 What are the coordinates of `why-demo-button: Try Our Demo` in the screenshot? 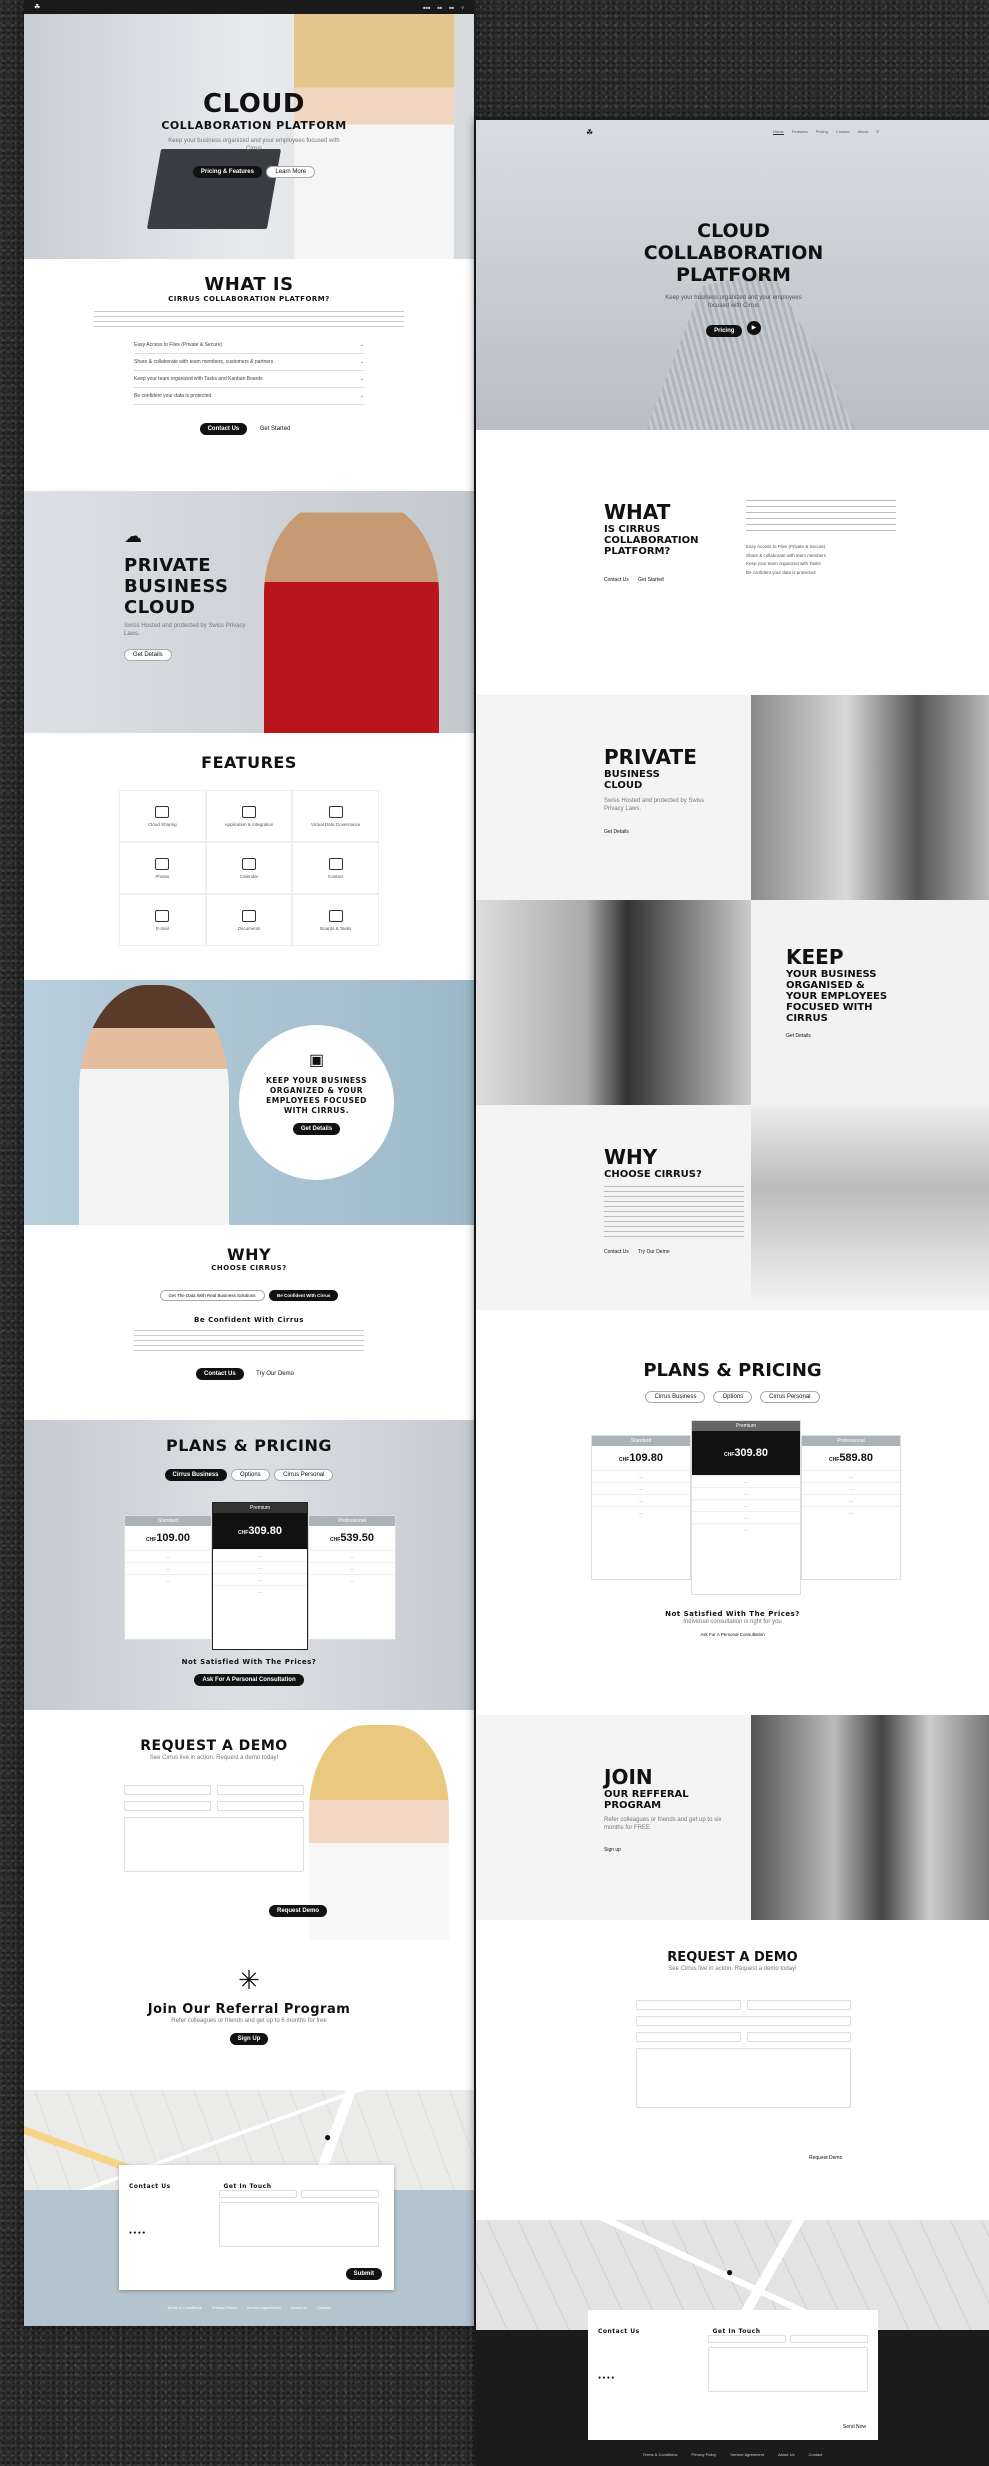 It's located at (275, 1374).